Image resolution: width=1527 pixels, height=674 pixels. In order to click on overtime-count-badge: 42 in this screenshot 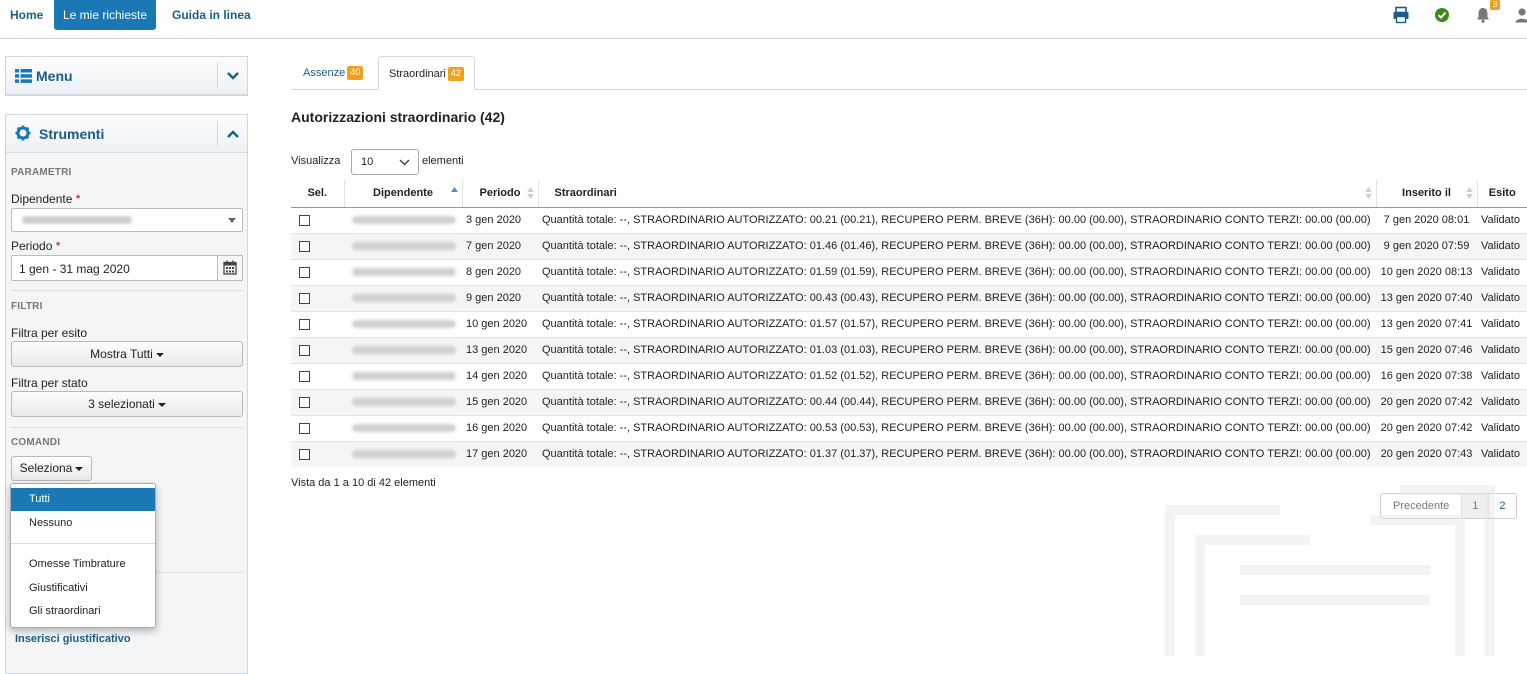, I will do `click(455, 74)`.